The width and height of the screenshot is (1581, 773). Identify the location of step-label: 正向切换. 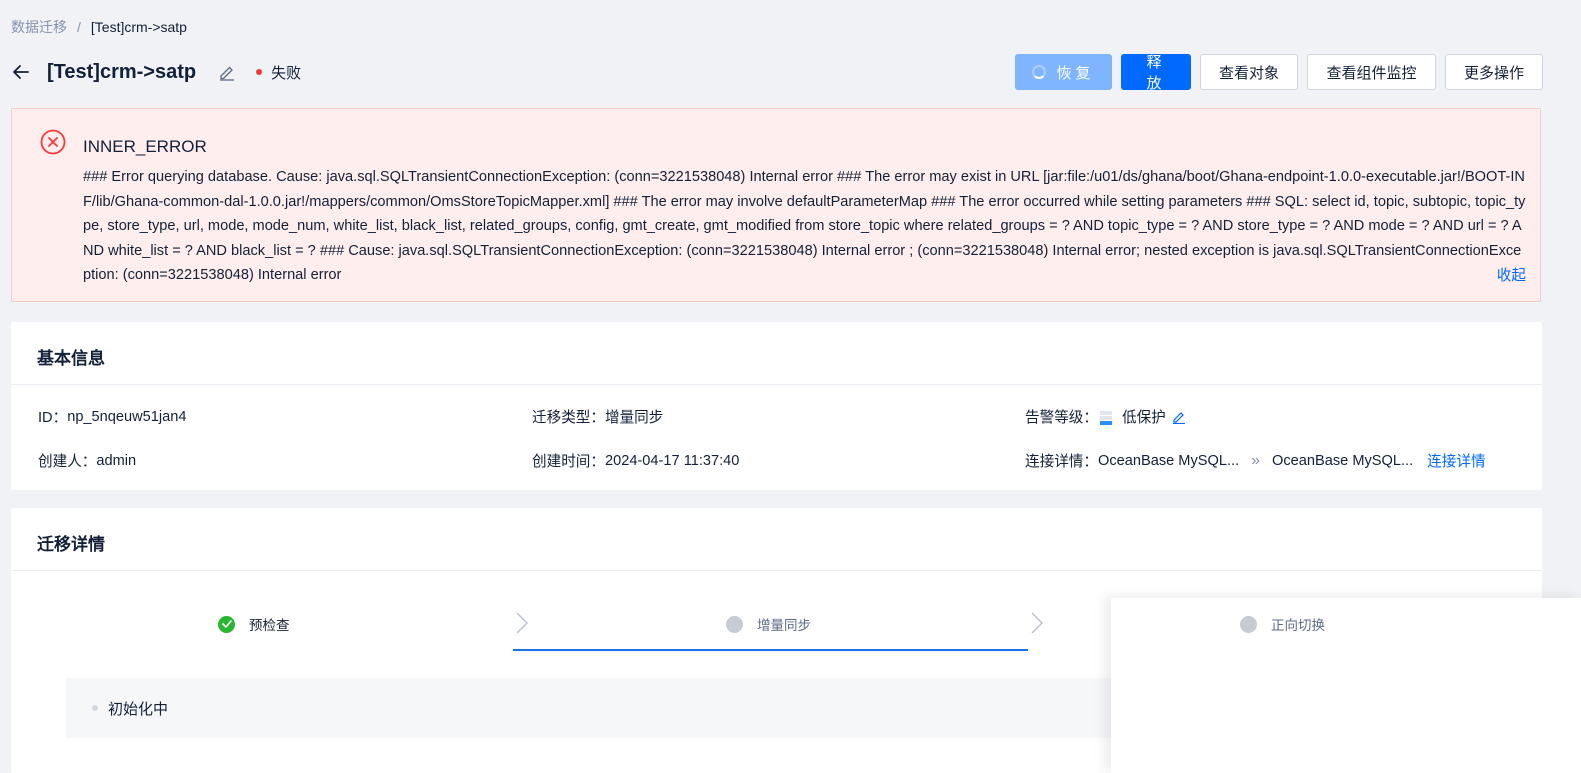
(1298, 625).